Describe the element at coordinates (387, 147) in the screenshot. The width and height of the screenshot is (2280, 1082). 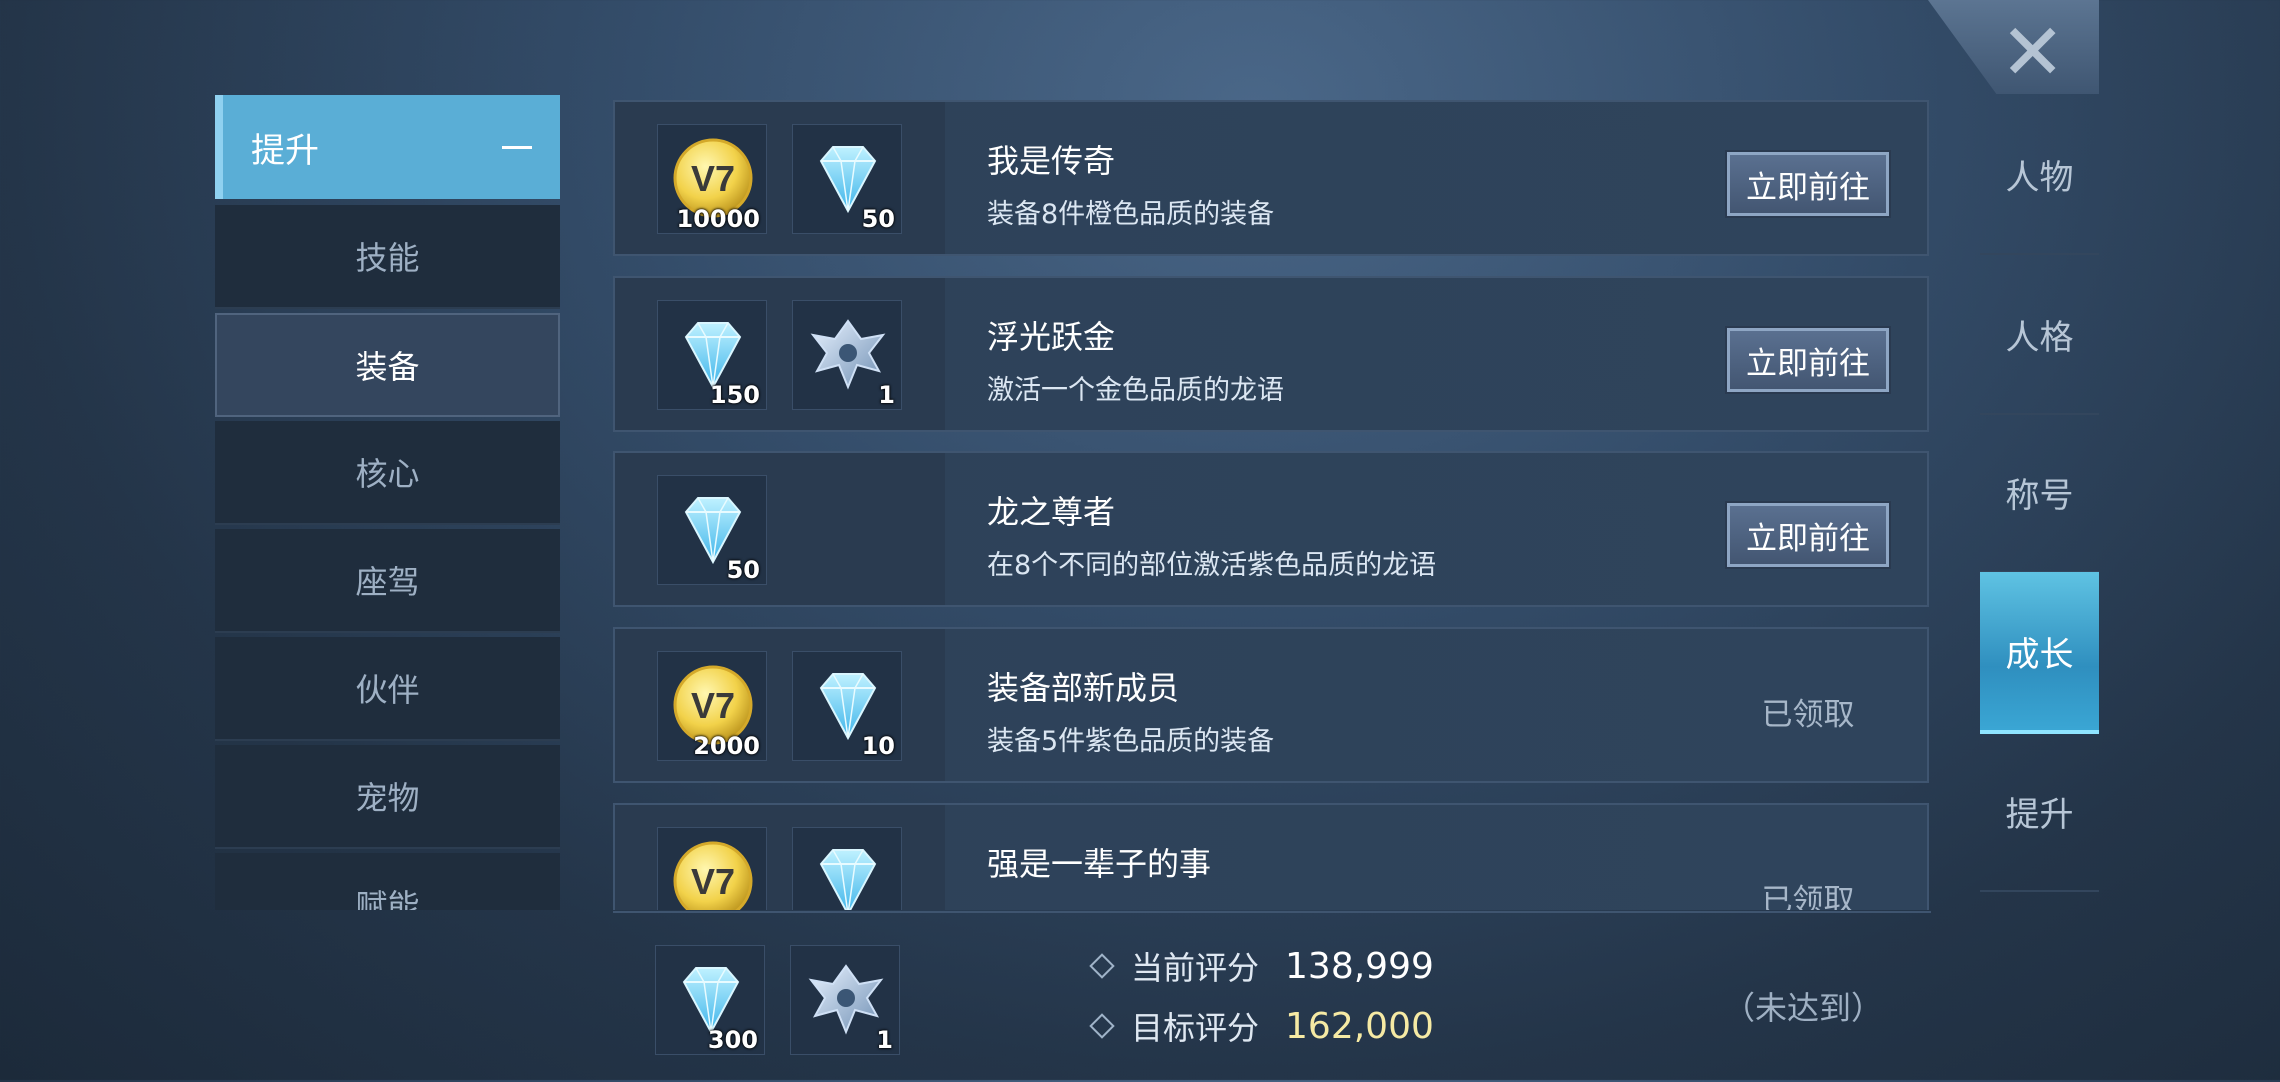
I see `menu-header-upgrade: 提升` at that location.